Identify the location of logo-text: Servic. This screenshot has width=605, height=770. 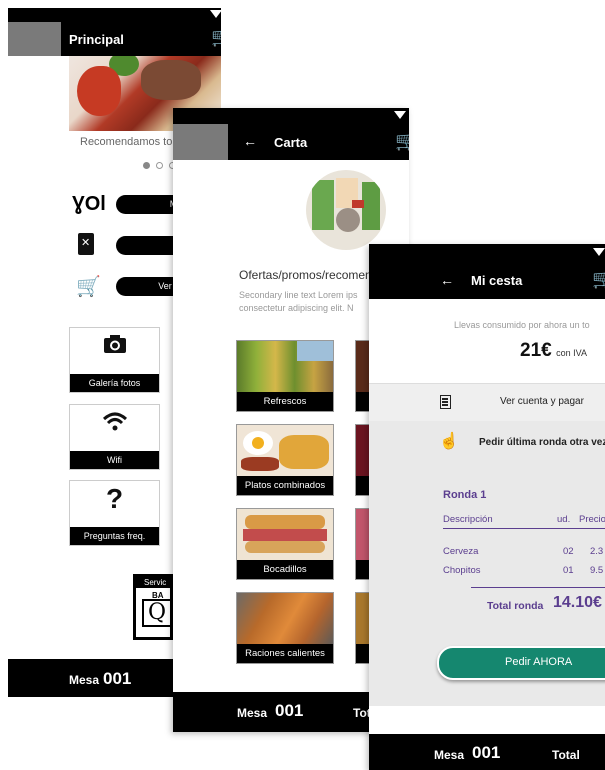
(157, 582).